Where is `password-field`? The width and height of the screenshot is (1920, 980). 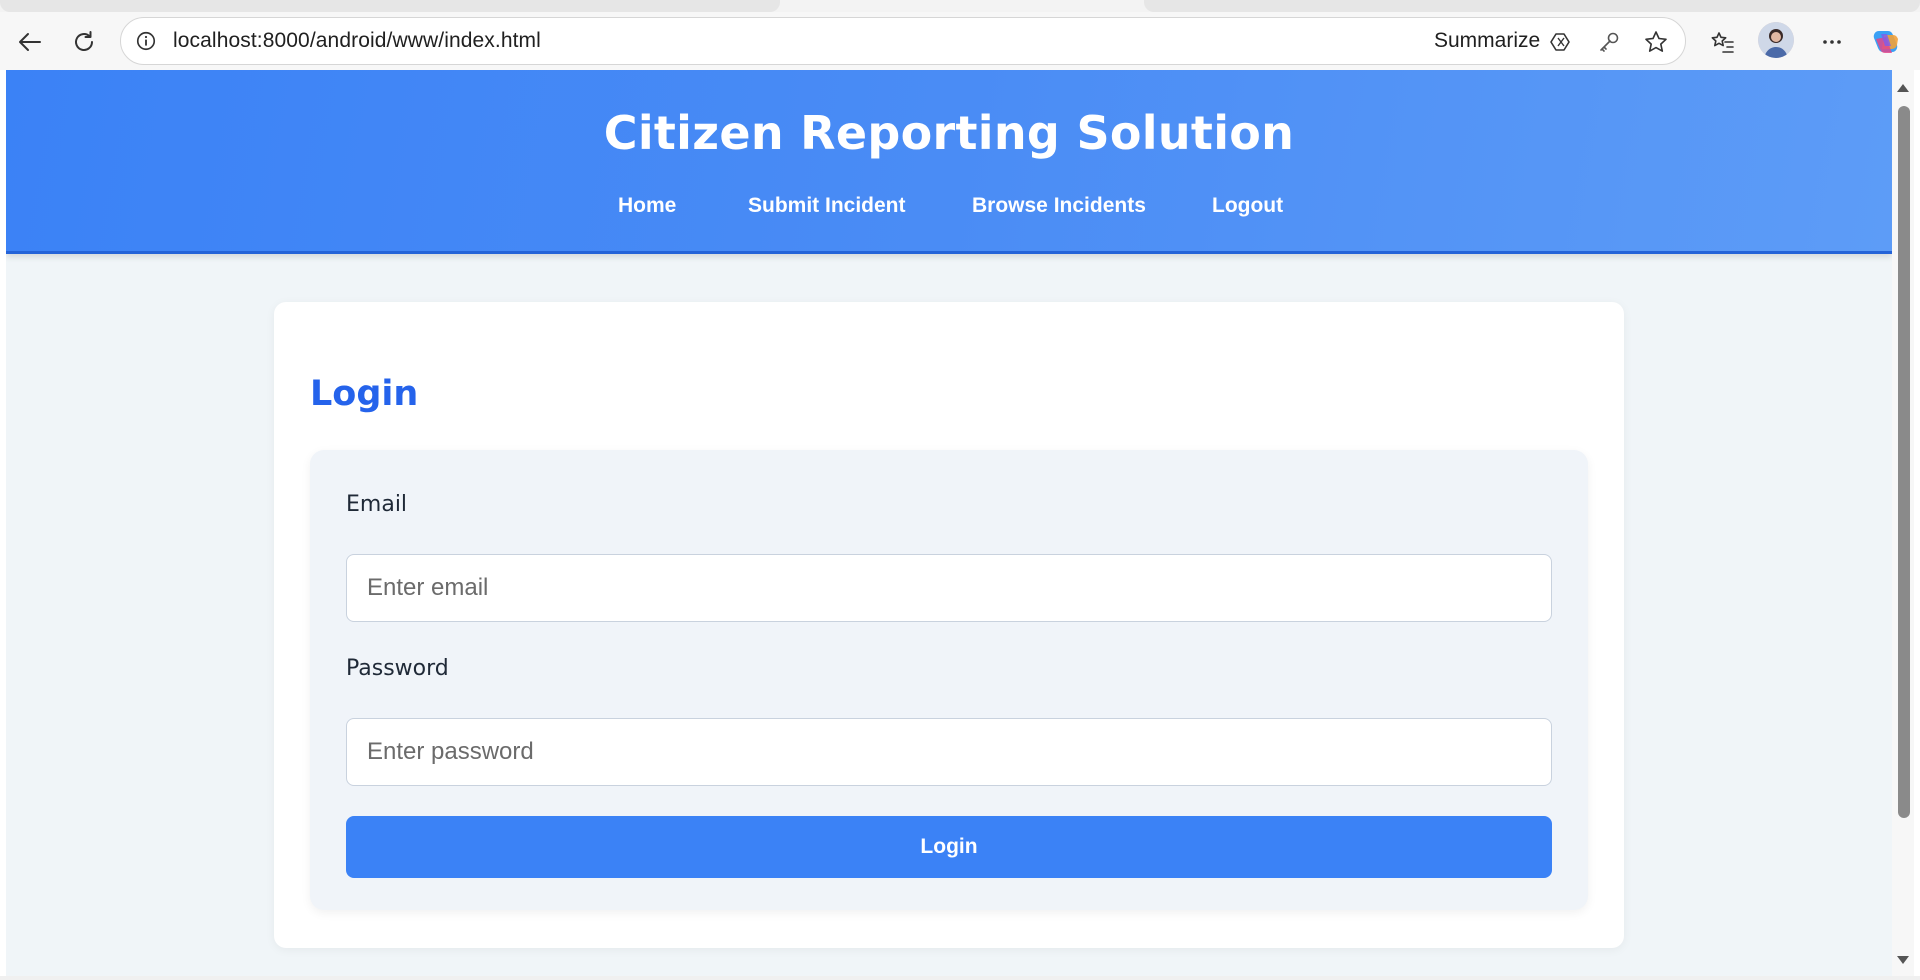
password-field is located at coordinates (949, 752).